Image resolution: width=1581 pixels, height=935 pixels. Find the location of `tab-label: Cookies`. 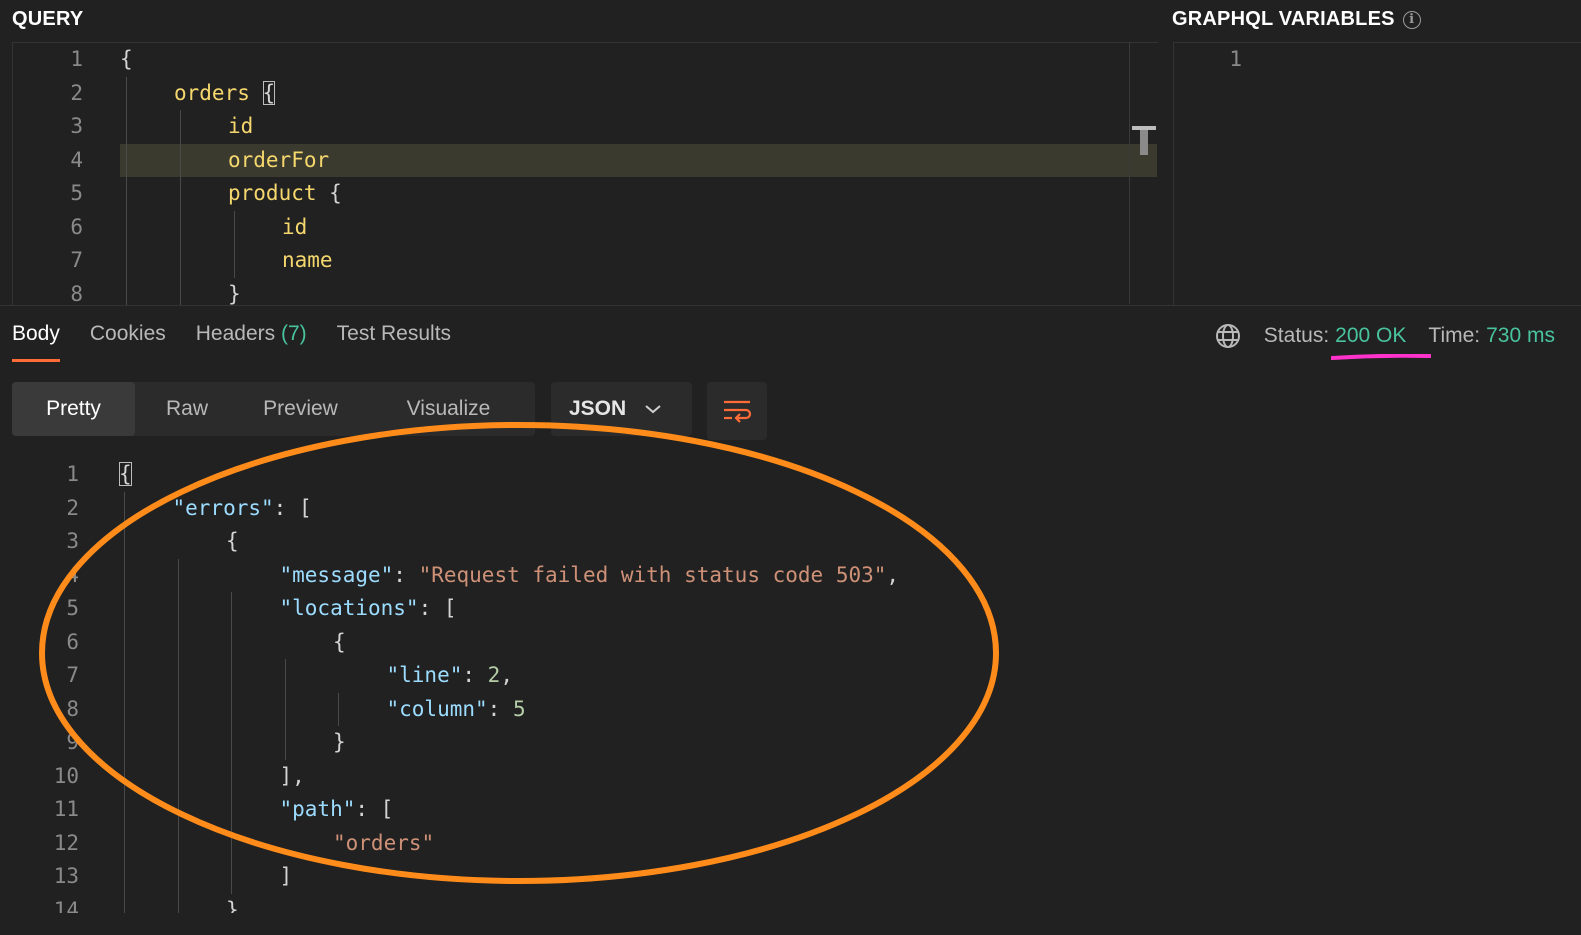

tab-label: Cookies is located at coordinates (127, 333).